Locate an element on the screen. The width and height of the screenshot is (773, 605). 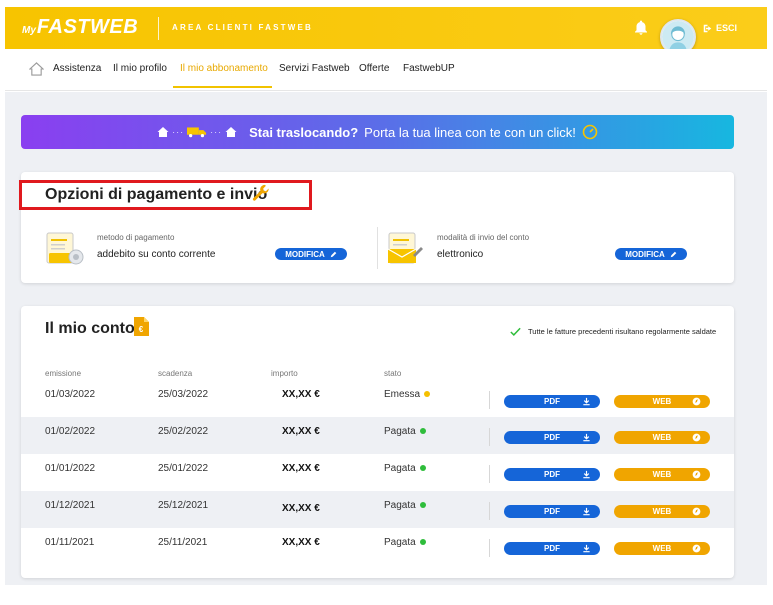
payment-divider is located at coordinates (377, 248).